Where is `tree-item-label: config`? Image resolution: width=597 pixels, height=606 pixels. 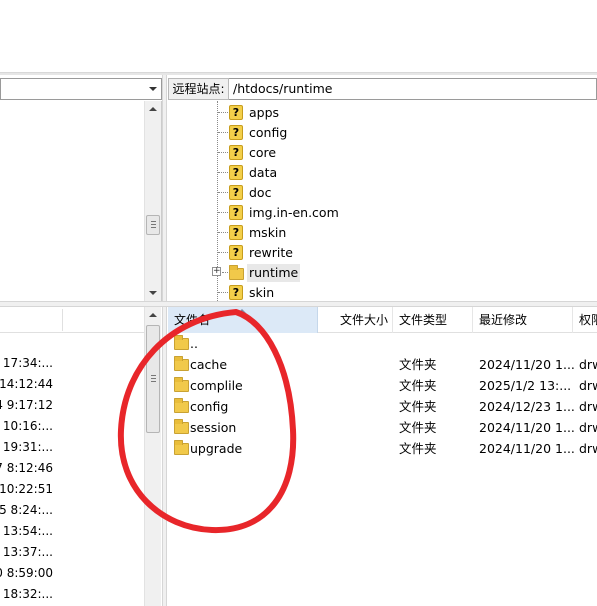 tree-item-label: config is located at coordinates (268, 132).